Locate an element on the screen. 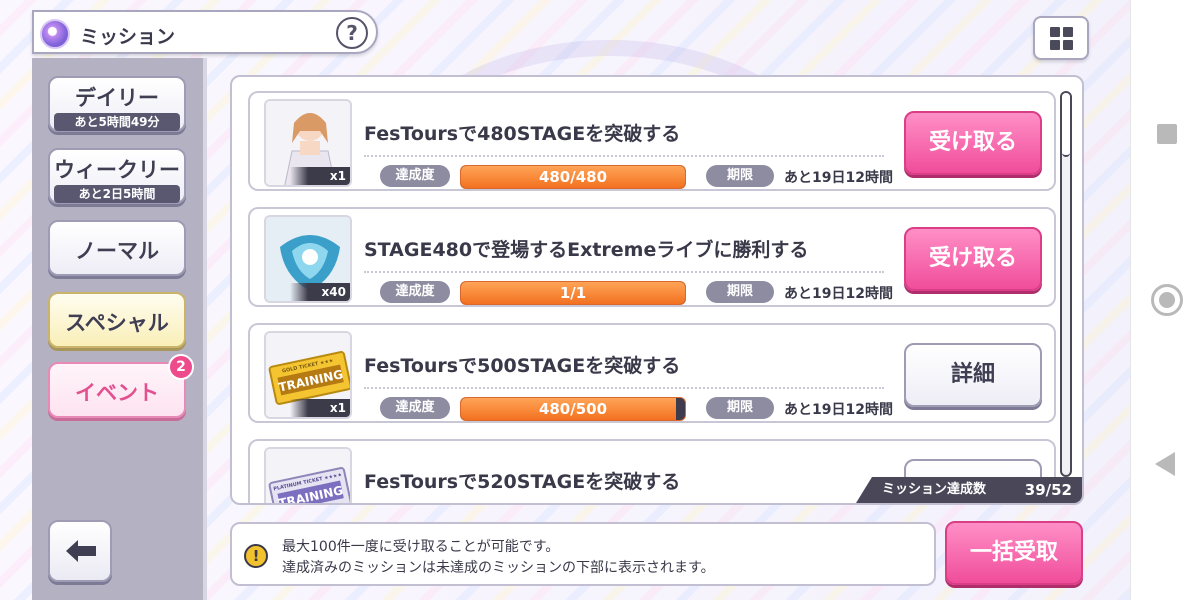  training-ticket-icon: TRAINING PLATINUM TICKET ★★★★ is located at coordinates (308, 476).